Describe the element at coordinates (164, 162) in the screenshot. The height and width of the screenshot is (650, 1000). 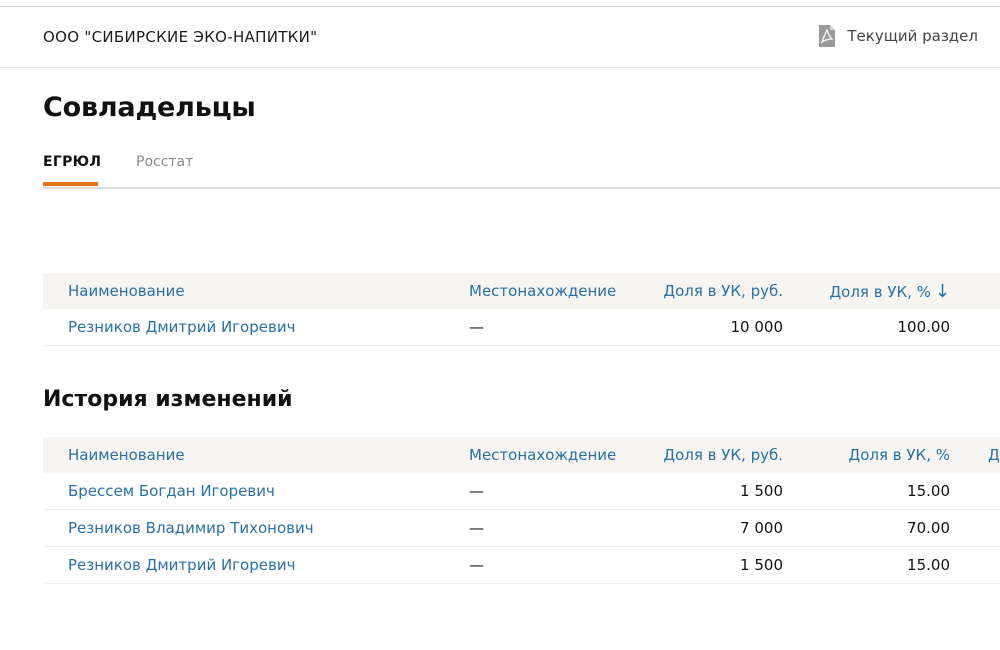
I see `tab-rosstat: Росстат` at that location.